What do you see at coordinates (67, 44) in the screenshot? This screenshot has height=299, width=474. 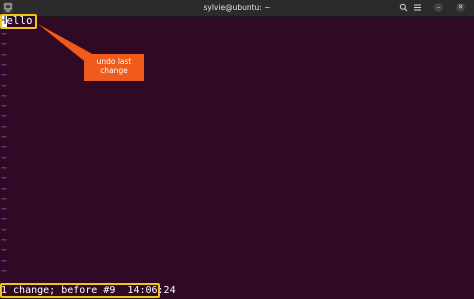 I see `callout-pointer` at bounding box center [67, 44].